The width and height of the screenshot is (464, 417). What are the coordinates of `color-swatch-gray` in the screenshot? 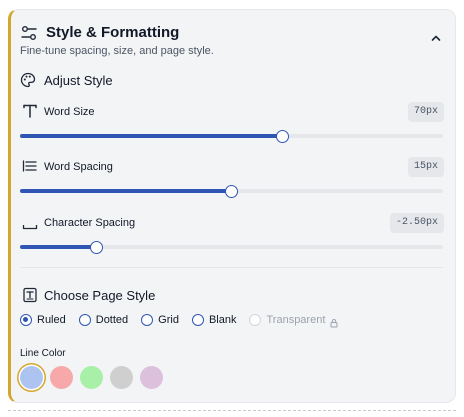 It's located at (121, 377).